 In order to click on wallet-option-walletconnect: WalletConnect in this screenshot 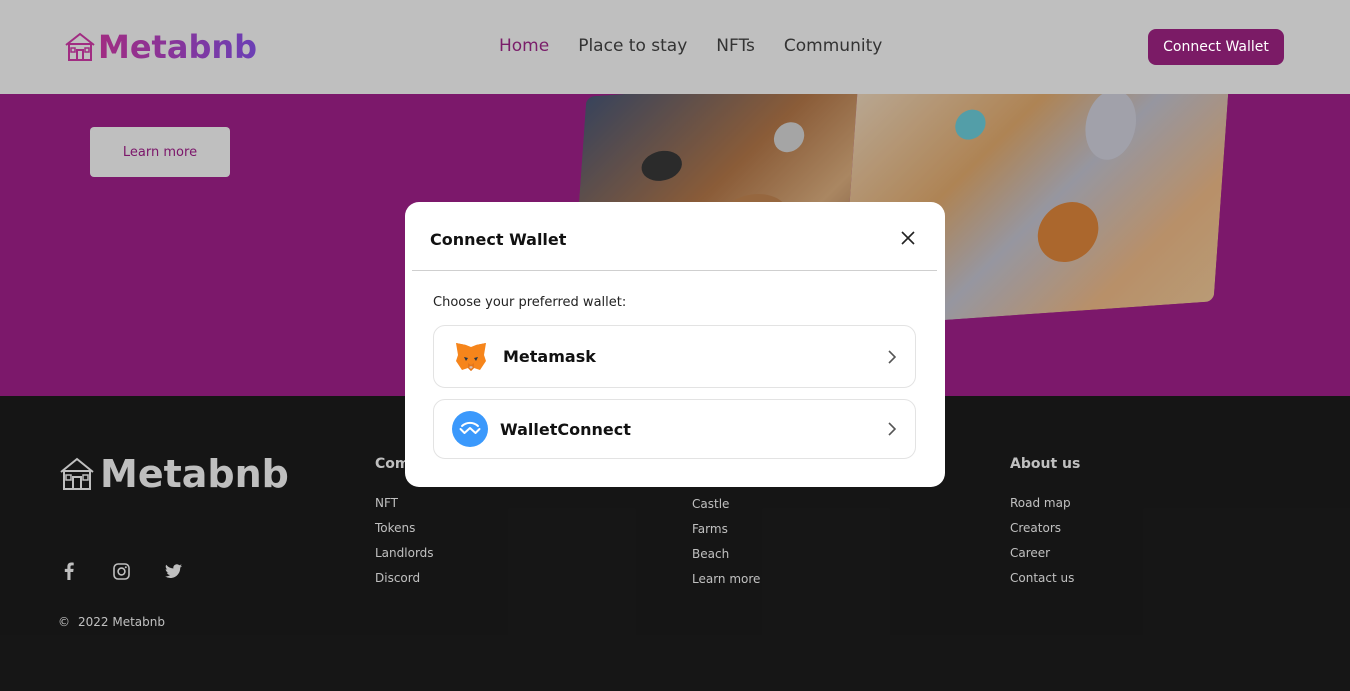, I will do `click(674, 429)`.